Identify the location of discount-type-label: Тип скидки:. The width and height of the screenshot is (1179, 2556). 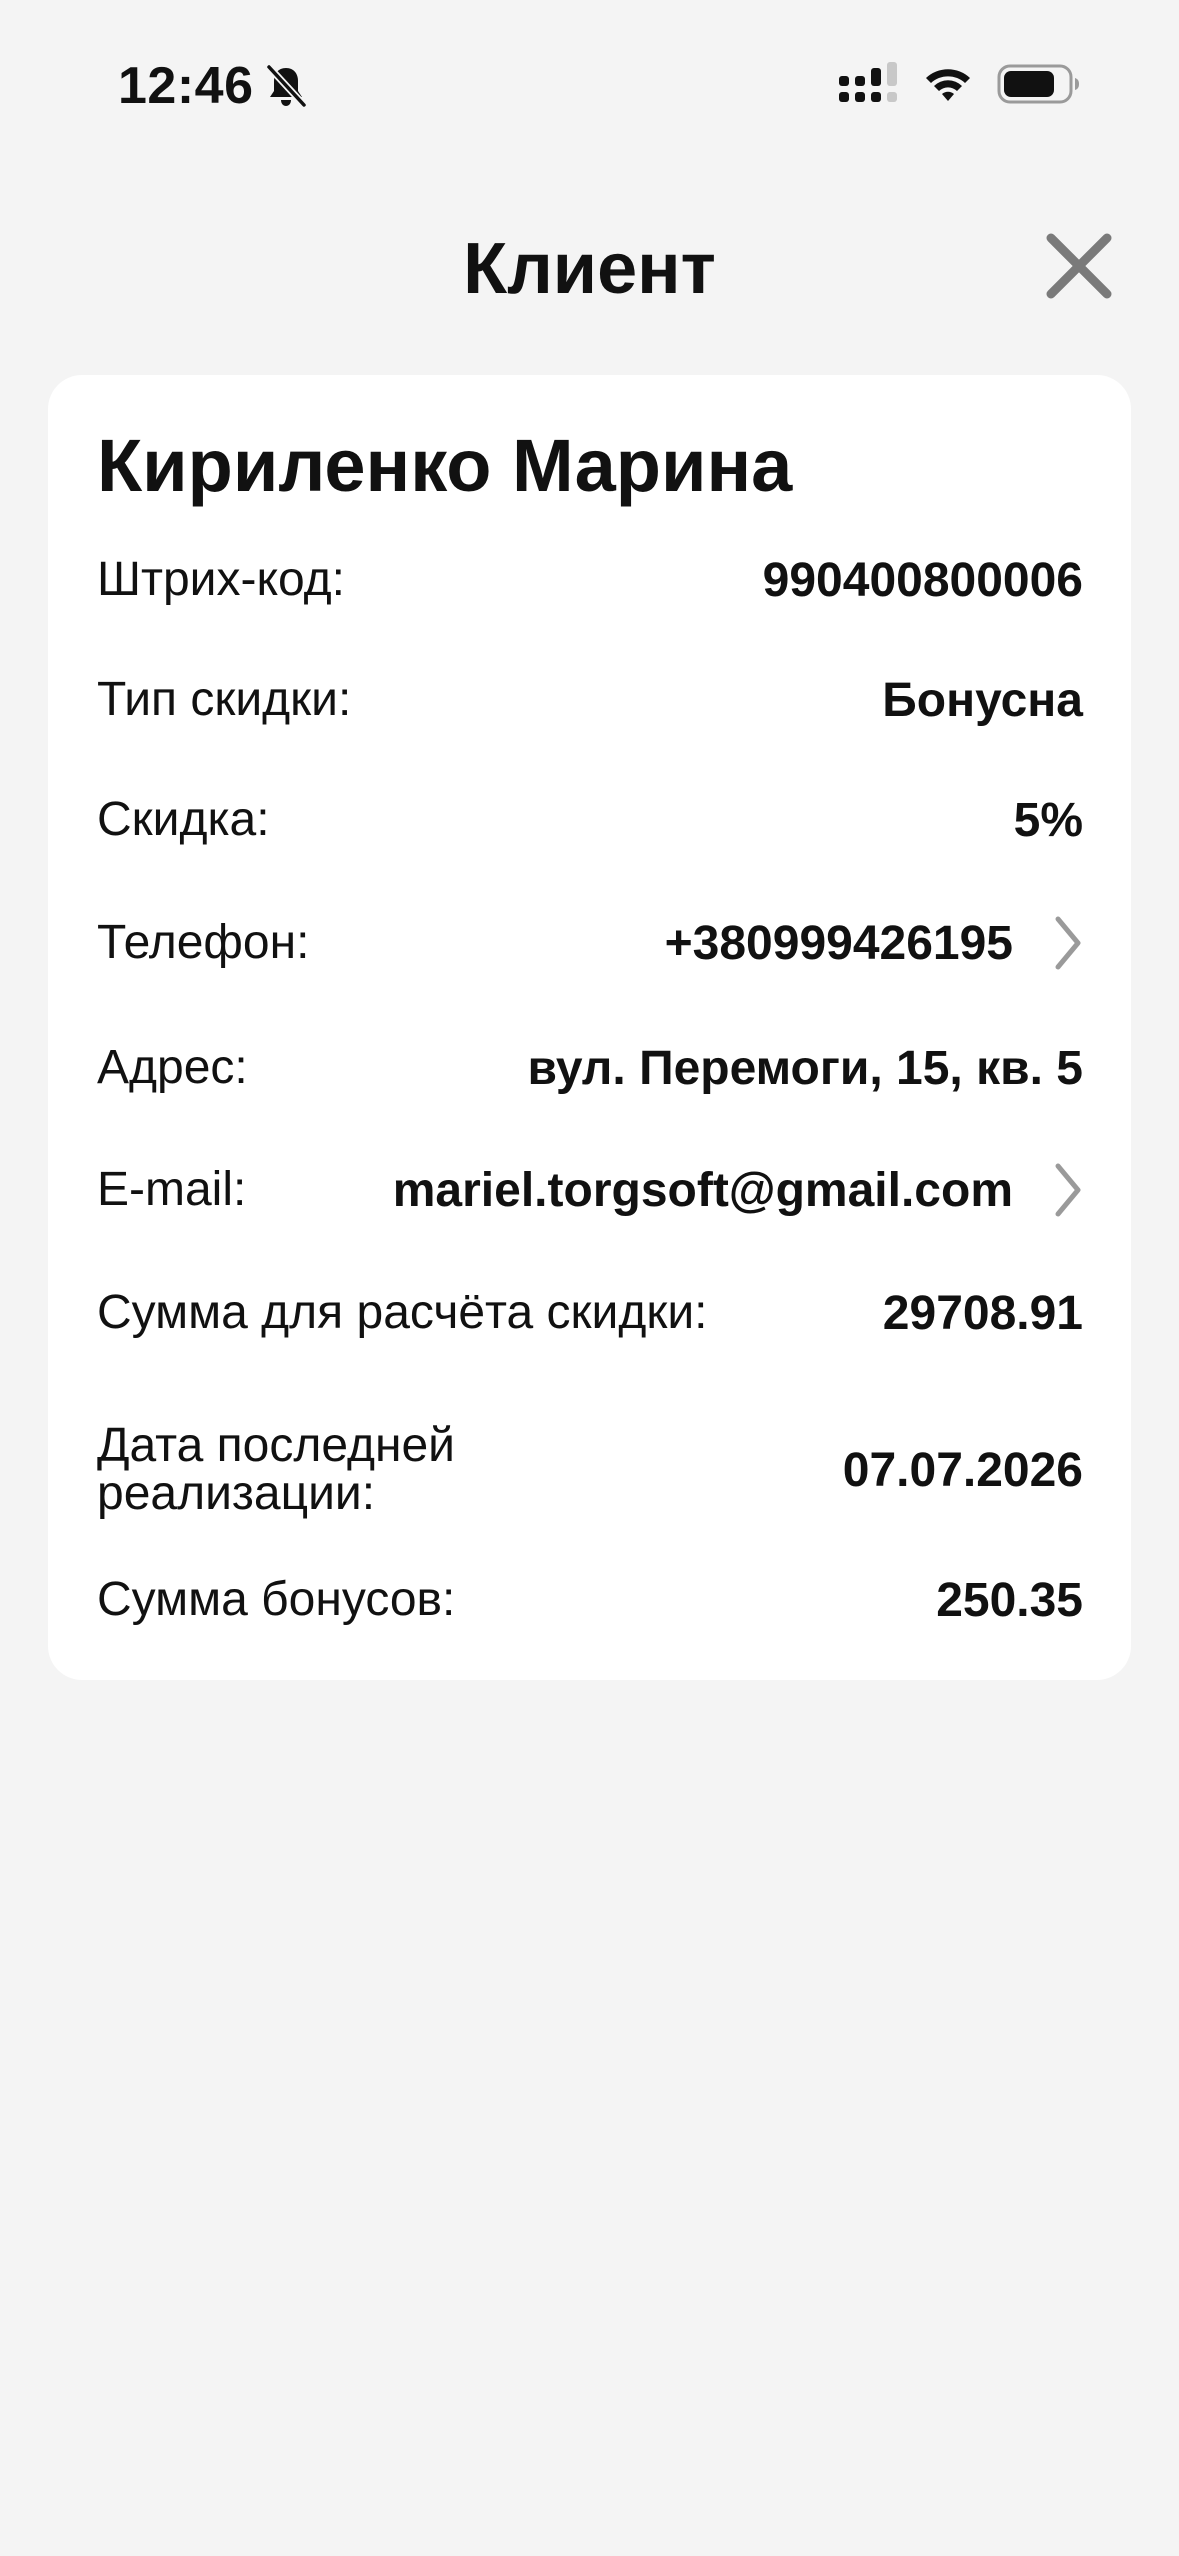
(224, 699).